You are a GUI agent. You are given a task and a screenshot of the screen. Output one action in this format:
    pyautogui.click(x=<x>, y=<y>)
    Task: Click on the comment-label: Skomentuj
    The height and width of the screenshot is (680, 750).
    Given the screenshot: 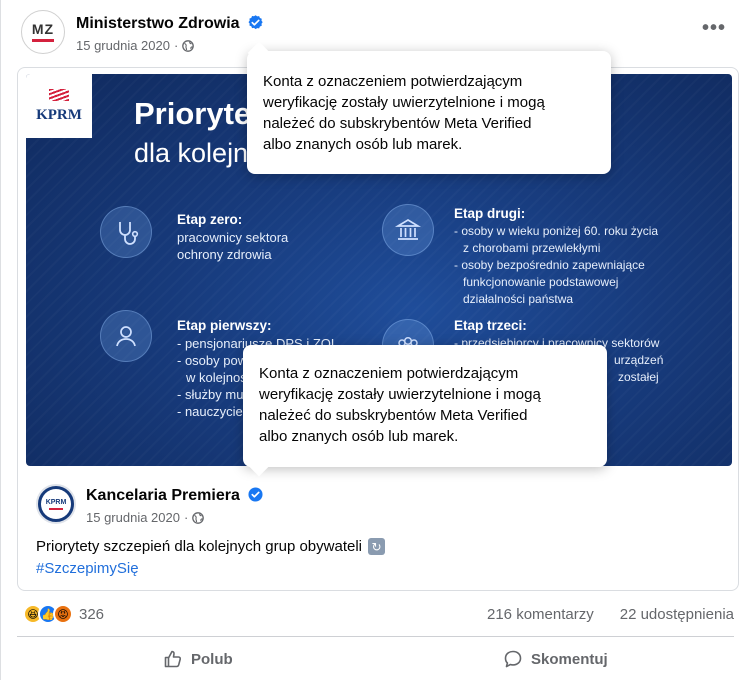 What is the action you would take?
    pyautogui.click(x=569, y=659)
    